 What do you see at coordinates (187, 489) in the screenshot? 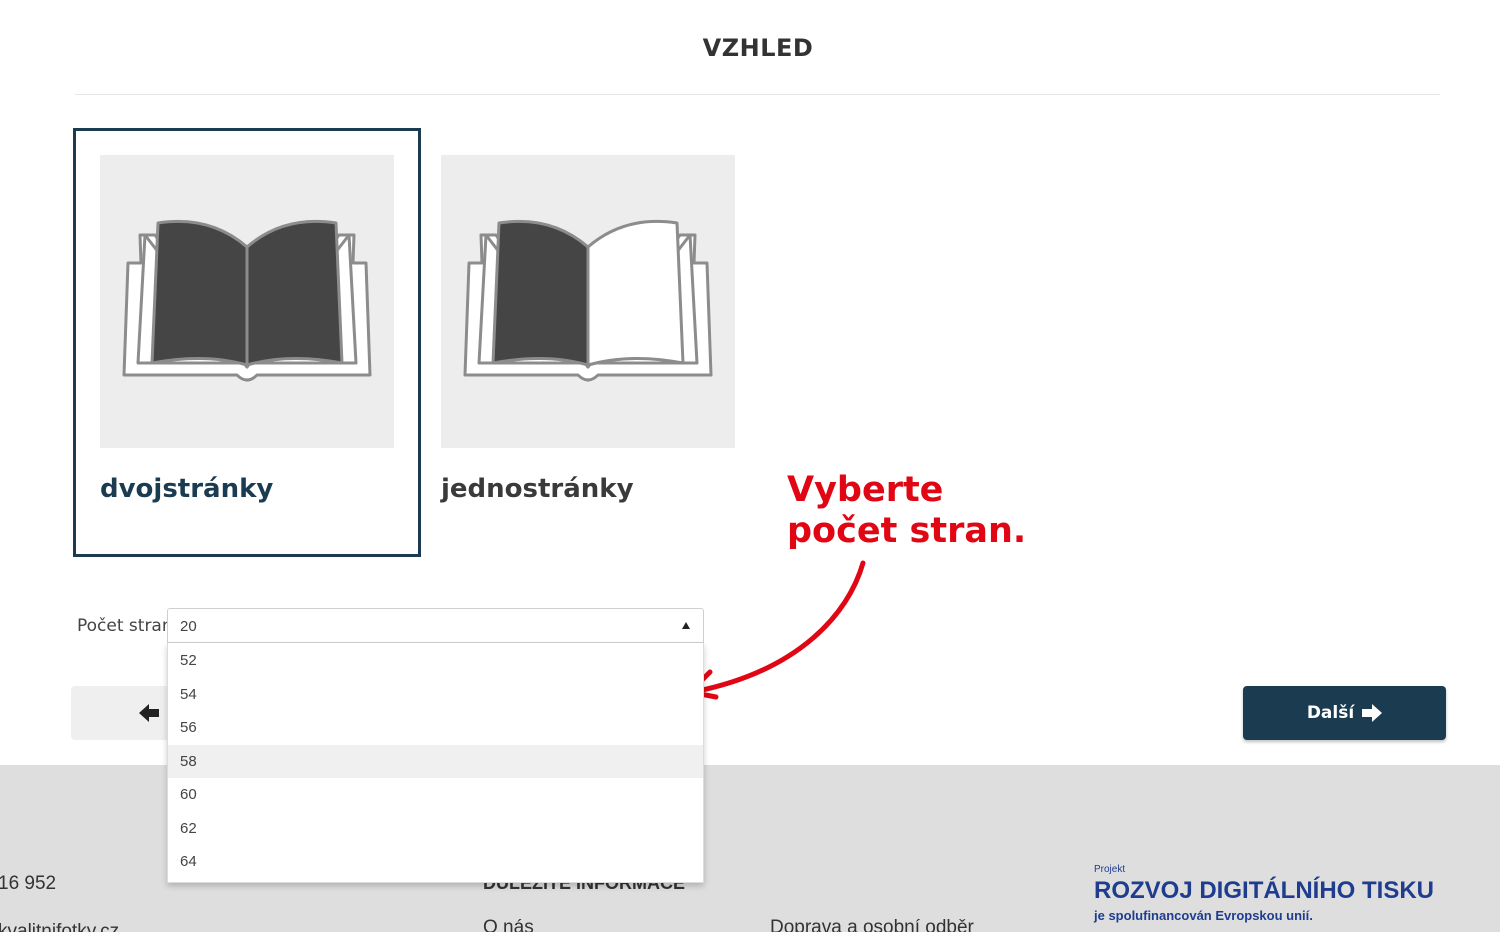
I see `layout-option-label: dvojstránky` at bounding box center [187, 489].